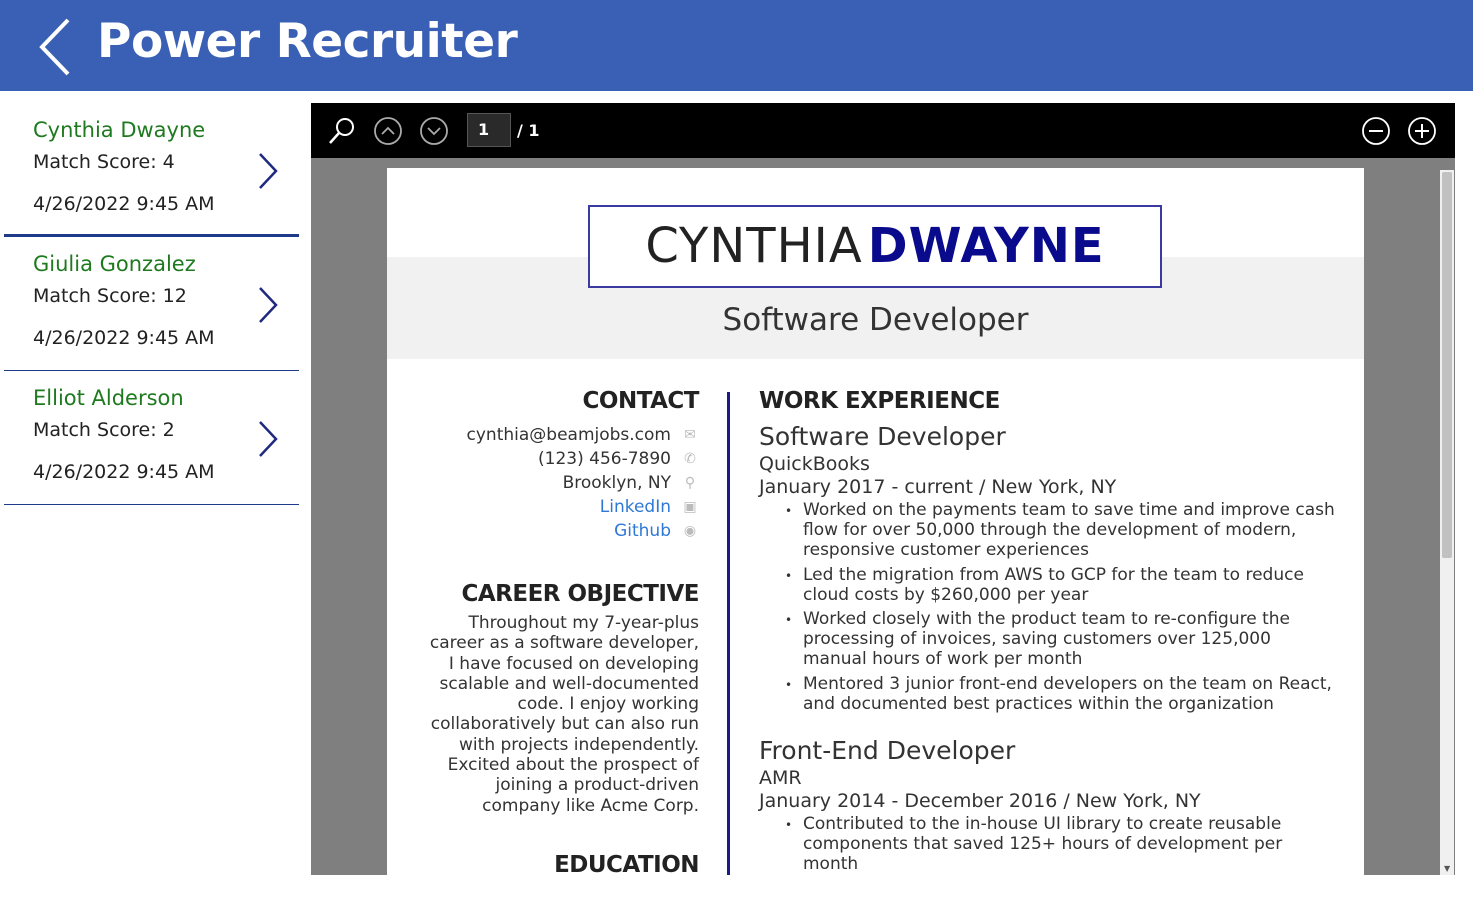  What do you see at coordinates (563, 507) in the screenshot?
I see `contact-linkedin: LinkedIn ▣` at bounding box center [563, 507].